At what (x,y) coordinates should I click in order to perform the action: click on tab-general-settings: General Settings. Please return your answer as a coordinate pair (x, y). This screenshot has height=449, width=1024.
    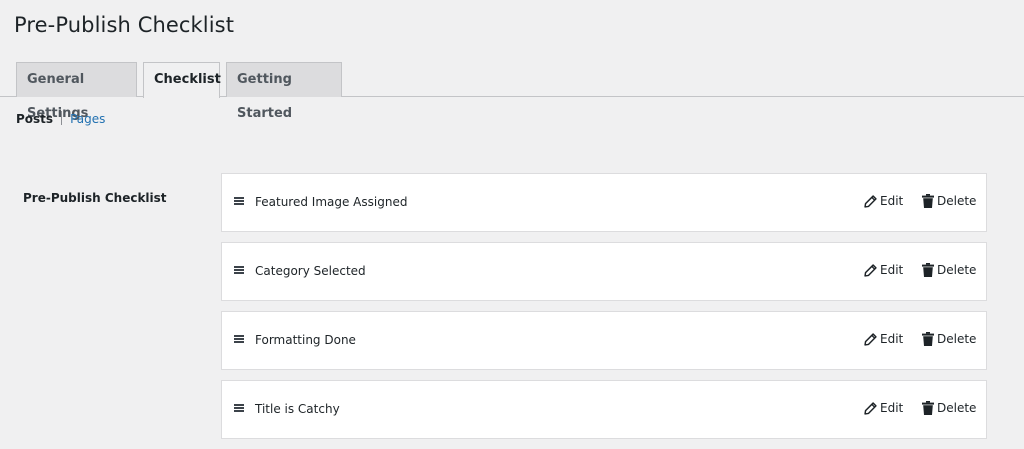
    Looking at the image, I should click on (76, 91).